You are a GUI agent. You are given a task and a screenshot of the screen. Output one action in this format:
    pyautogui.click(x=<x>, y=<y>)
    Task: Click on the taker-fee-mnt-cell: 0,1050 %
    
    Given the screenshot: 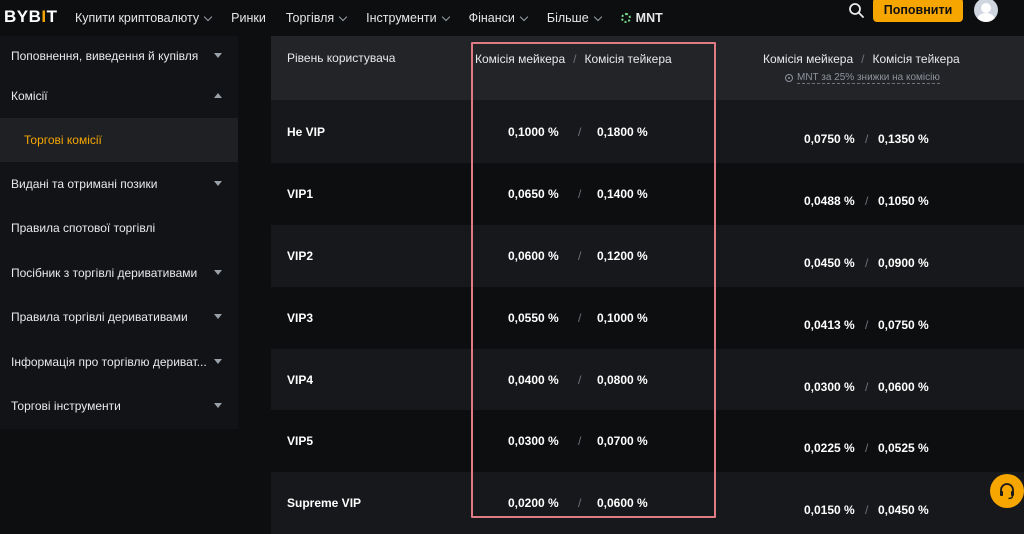 What is the action you would take?
    pyautogui.click(x=903, y=201)
    